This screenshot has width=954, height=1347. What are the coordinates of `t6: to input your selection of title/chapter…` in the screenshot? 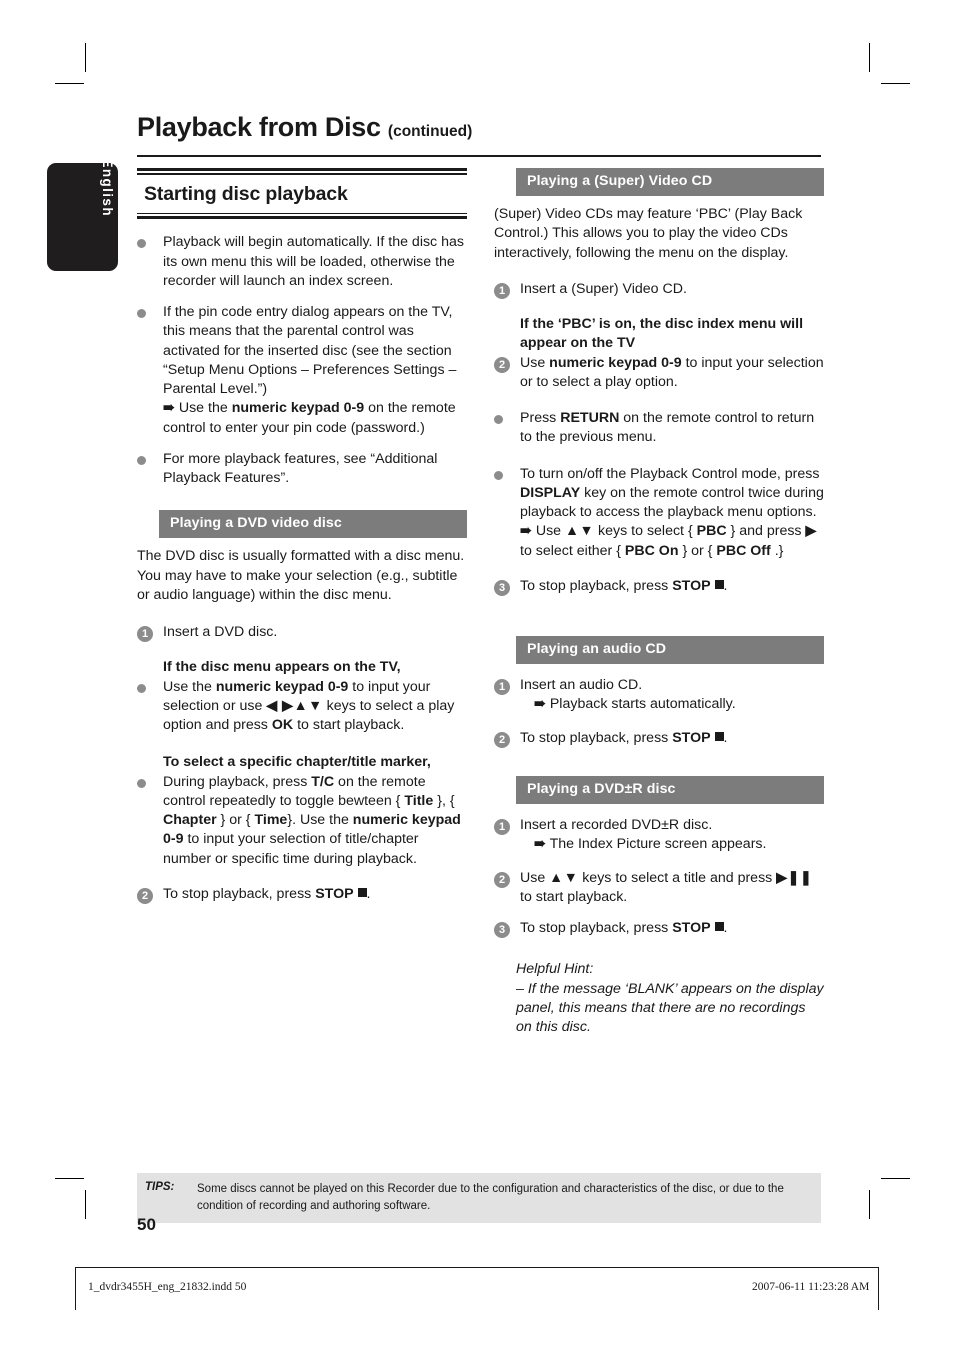 It's located at (291, 849).